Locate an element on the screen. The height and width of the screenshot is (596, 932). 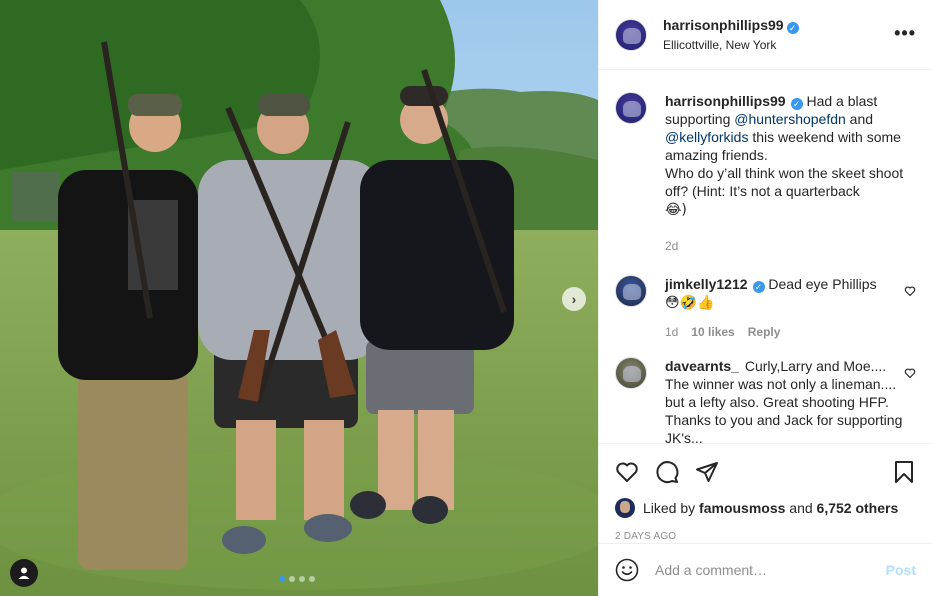
author-avatar is located at coordinates (631, 34).